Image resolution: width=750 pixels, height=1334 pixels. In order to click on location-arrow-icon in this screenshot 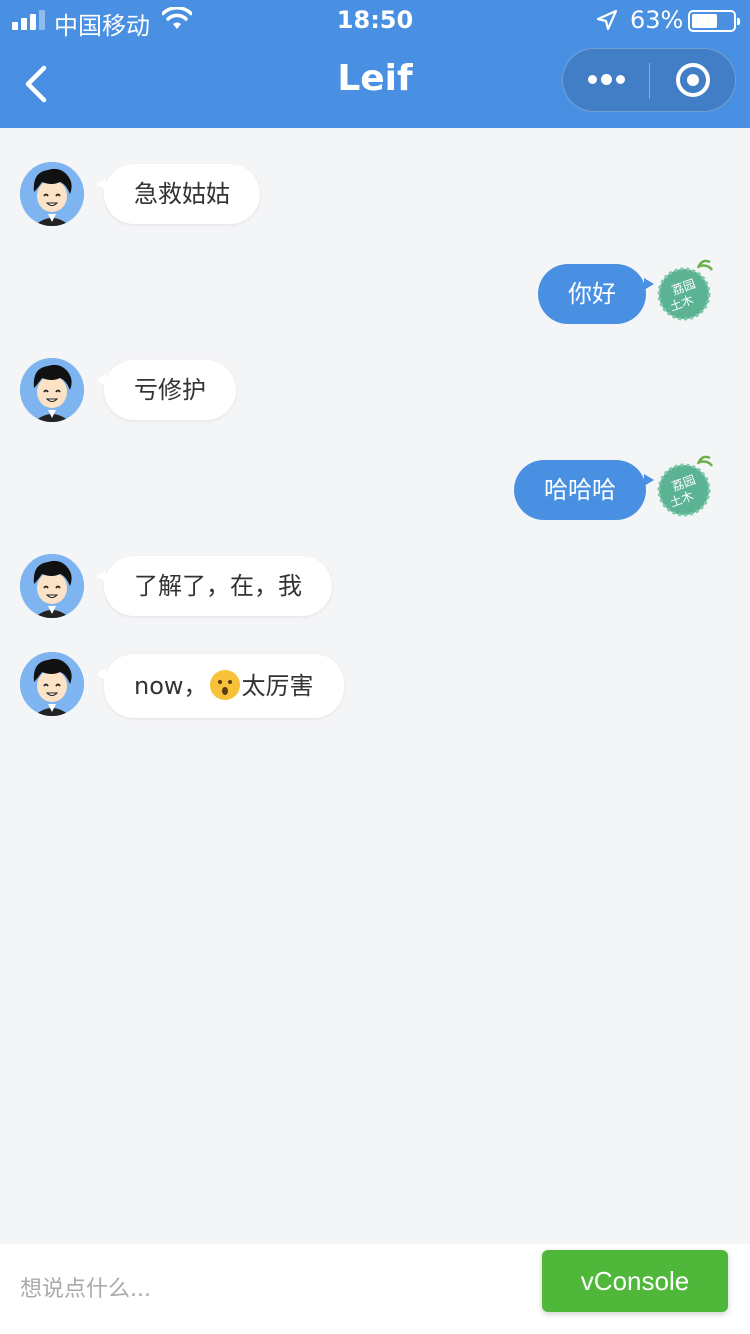, I will do `click(607, 20)`.